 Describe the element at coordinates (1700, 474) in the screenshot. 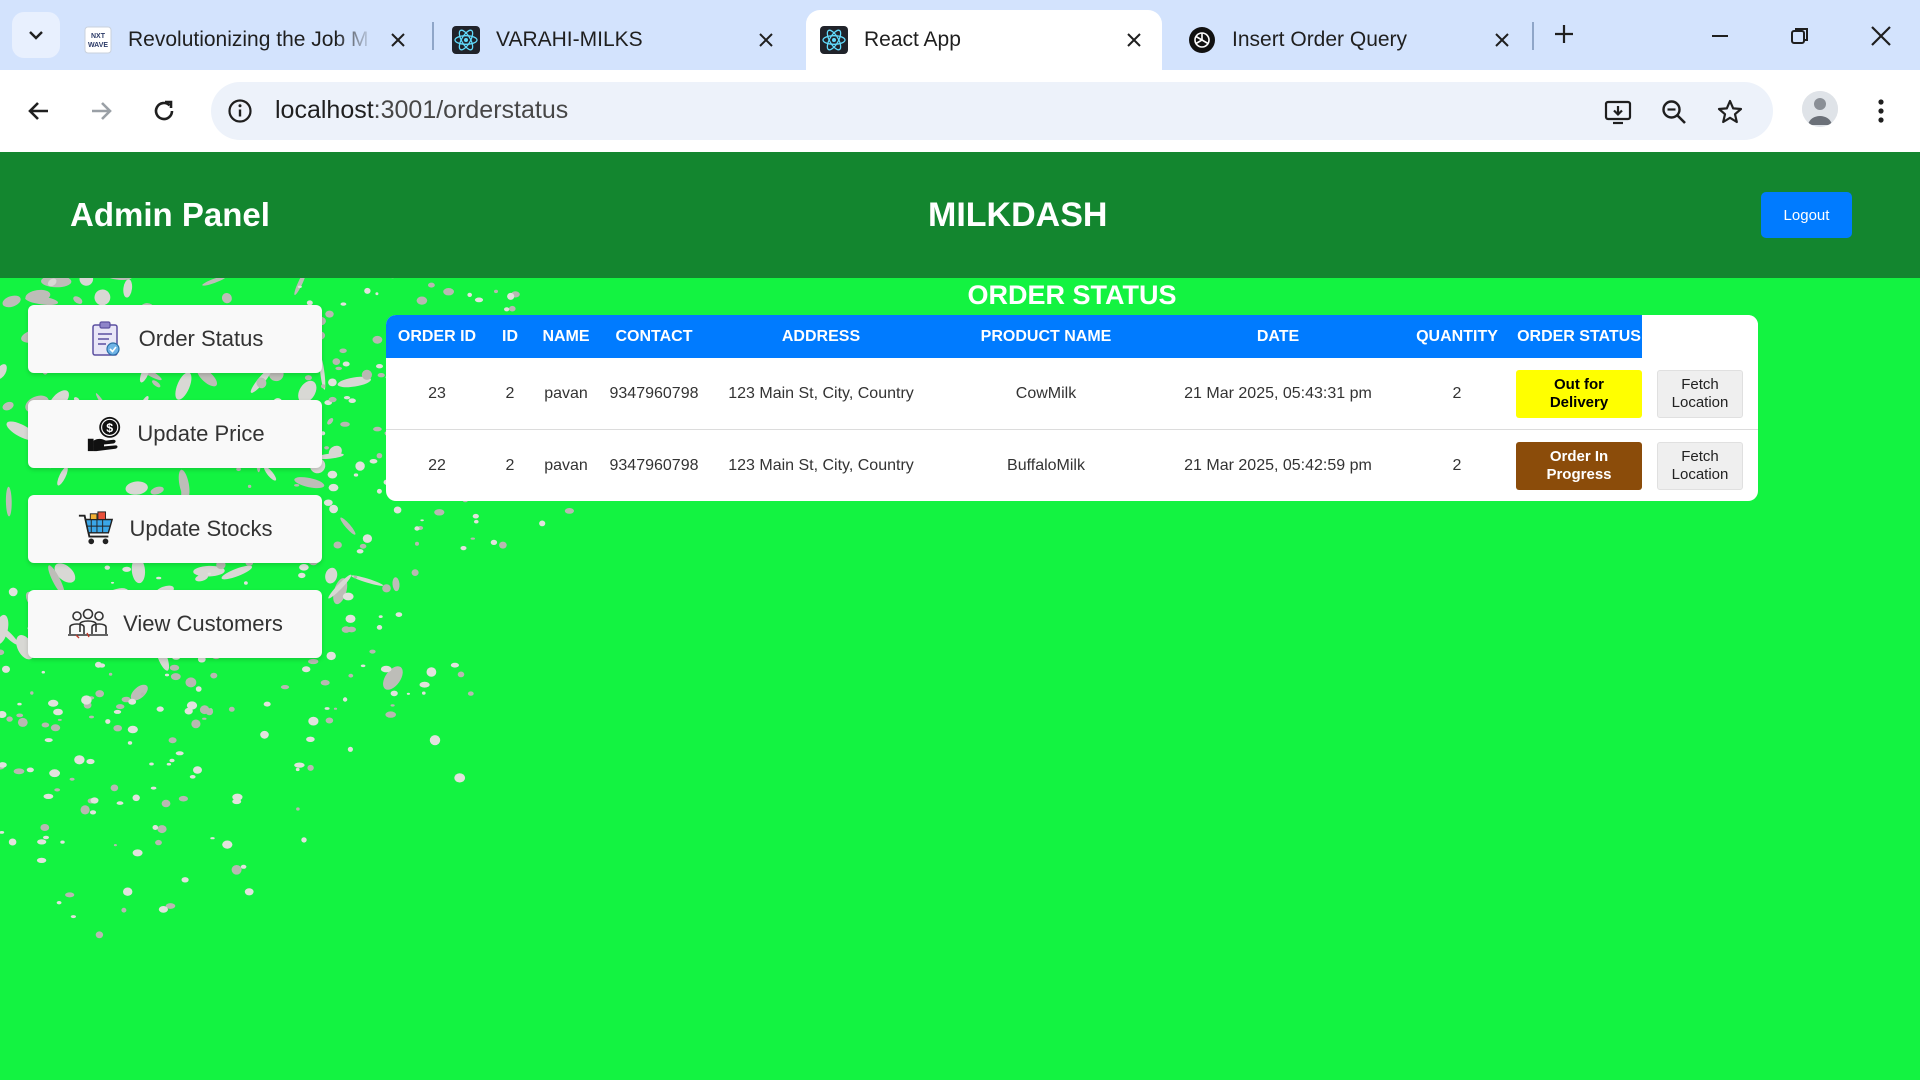

I see `button-line: Location` at that location.